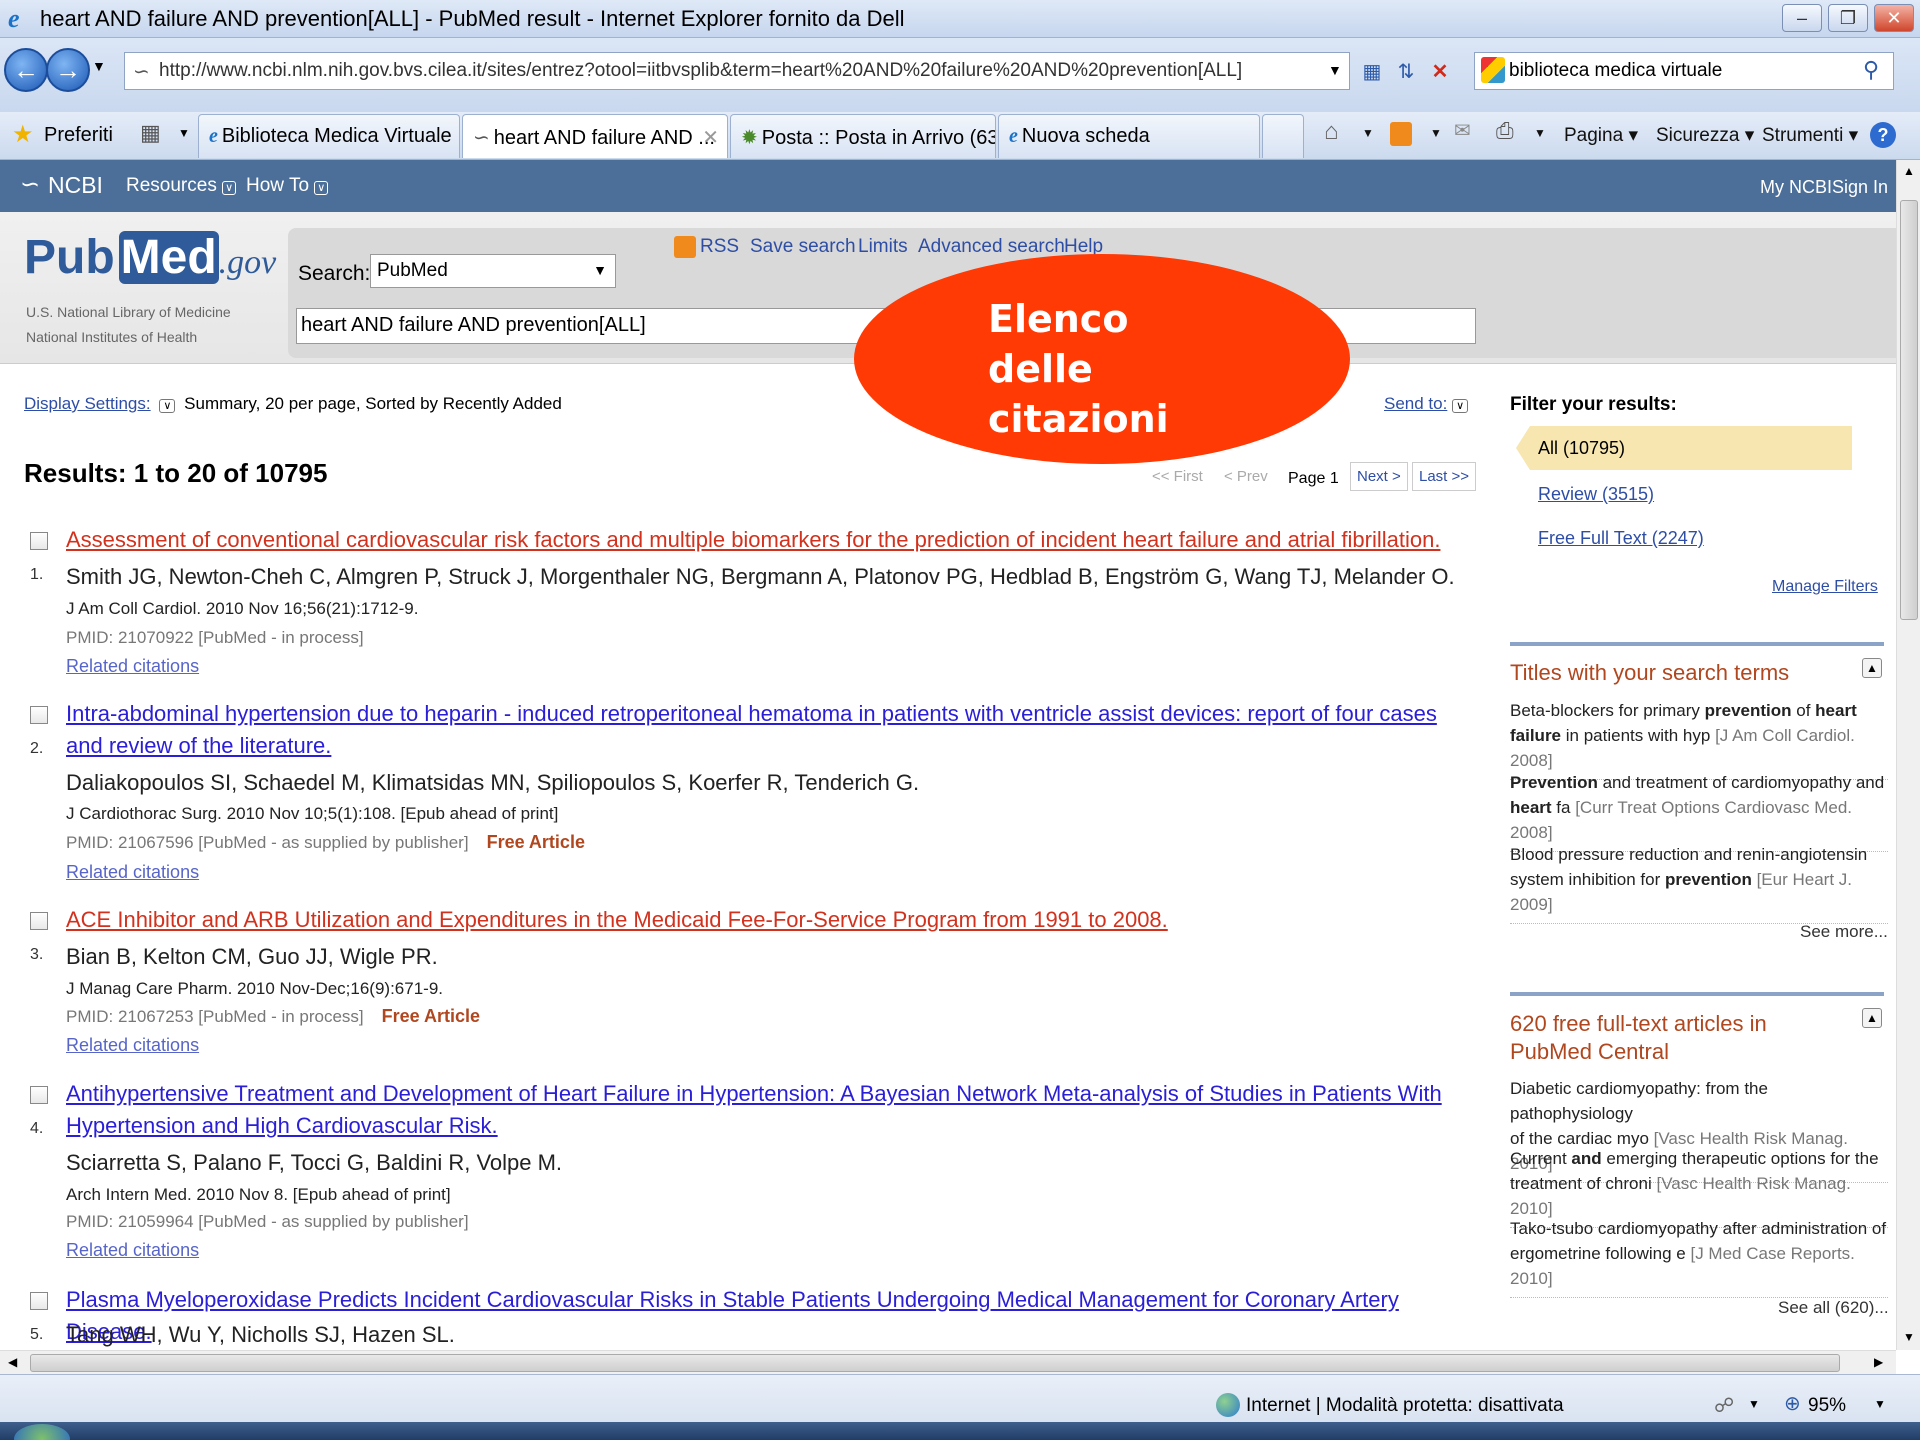 Image resolution: width=1920 pixels, height=1440 pixels. I want to click on tab-posta: ✹ Posta :: Posta in Arrivo (634), so click(863, 136).